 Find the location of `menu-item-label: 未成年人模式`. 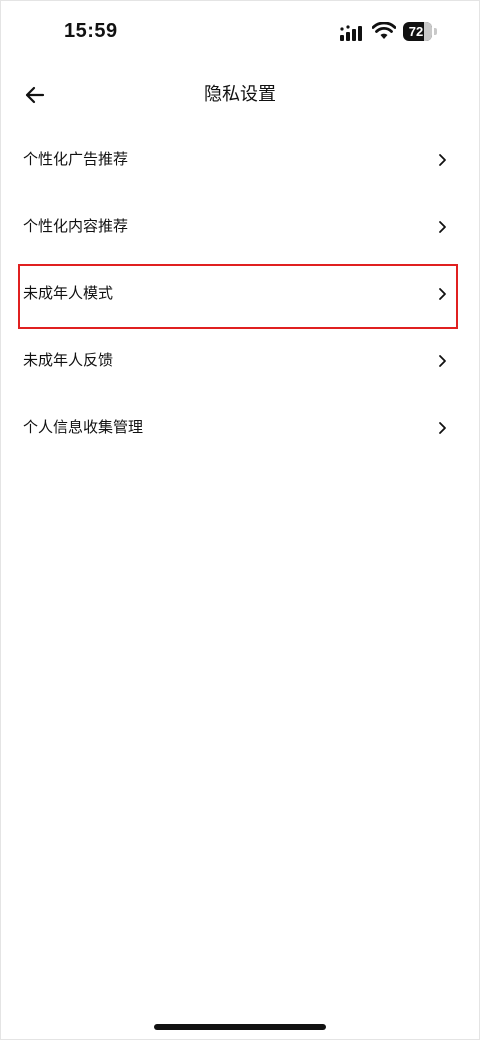

menu-item-label: 未成年人模式 is located at coordinates (68, 293).